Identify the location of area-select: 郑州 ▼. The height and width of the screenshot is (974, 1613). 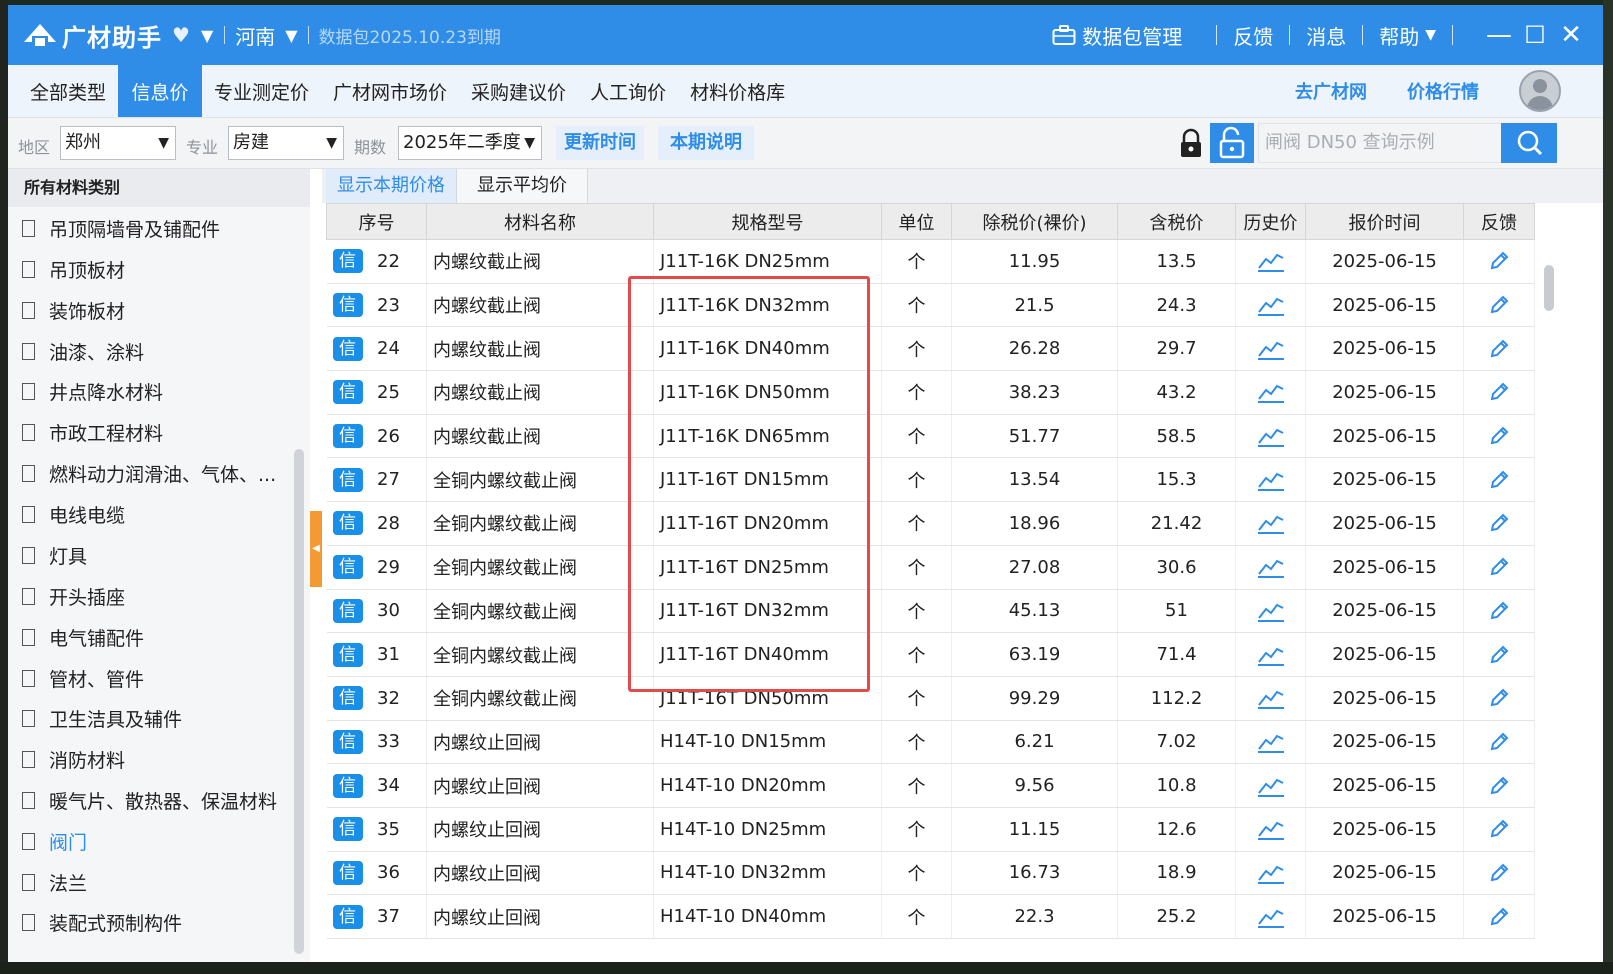
(118, 143).